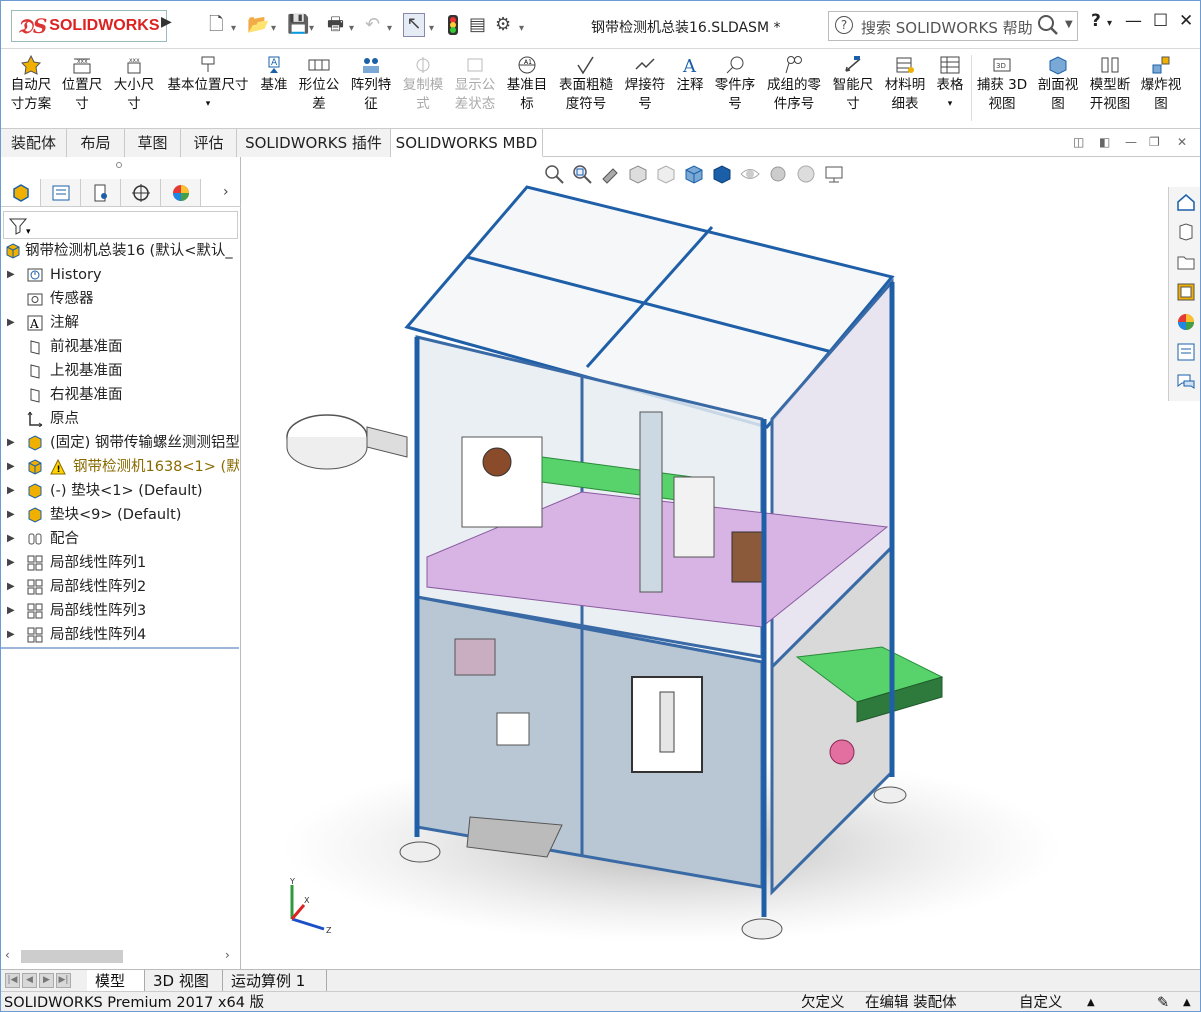 The image size is (1201, 1012). What do you see at coordinates (521, 29) in the screenshot?
I see `options-dropdown-icon: ▾` at bounding box center [521, 29].